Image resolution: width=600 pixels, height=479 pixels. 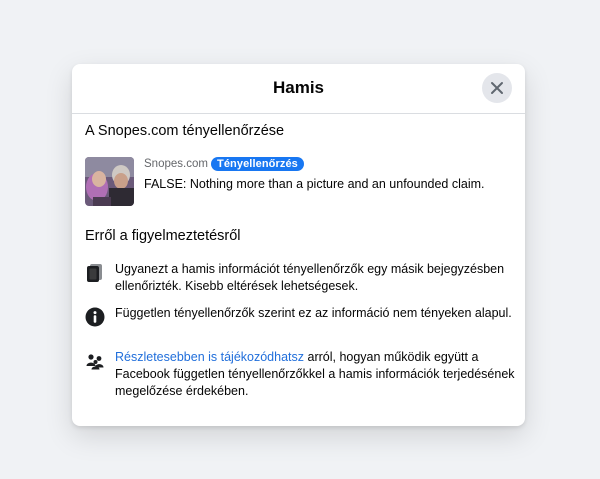 I want to click on close-icon, so click(x=497, y=88).